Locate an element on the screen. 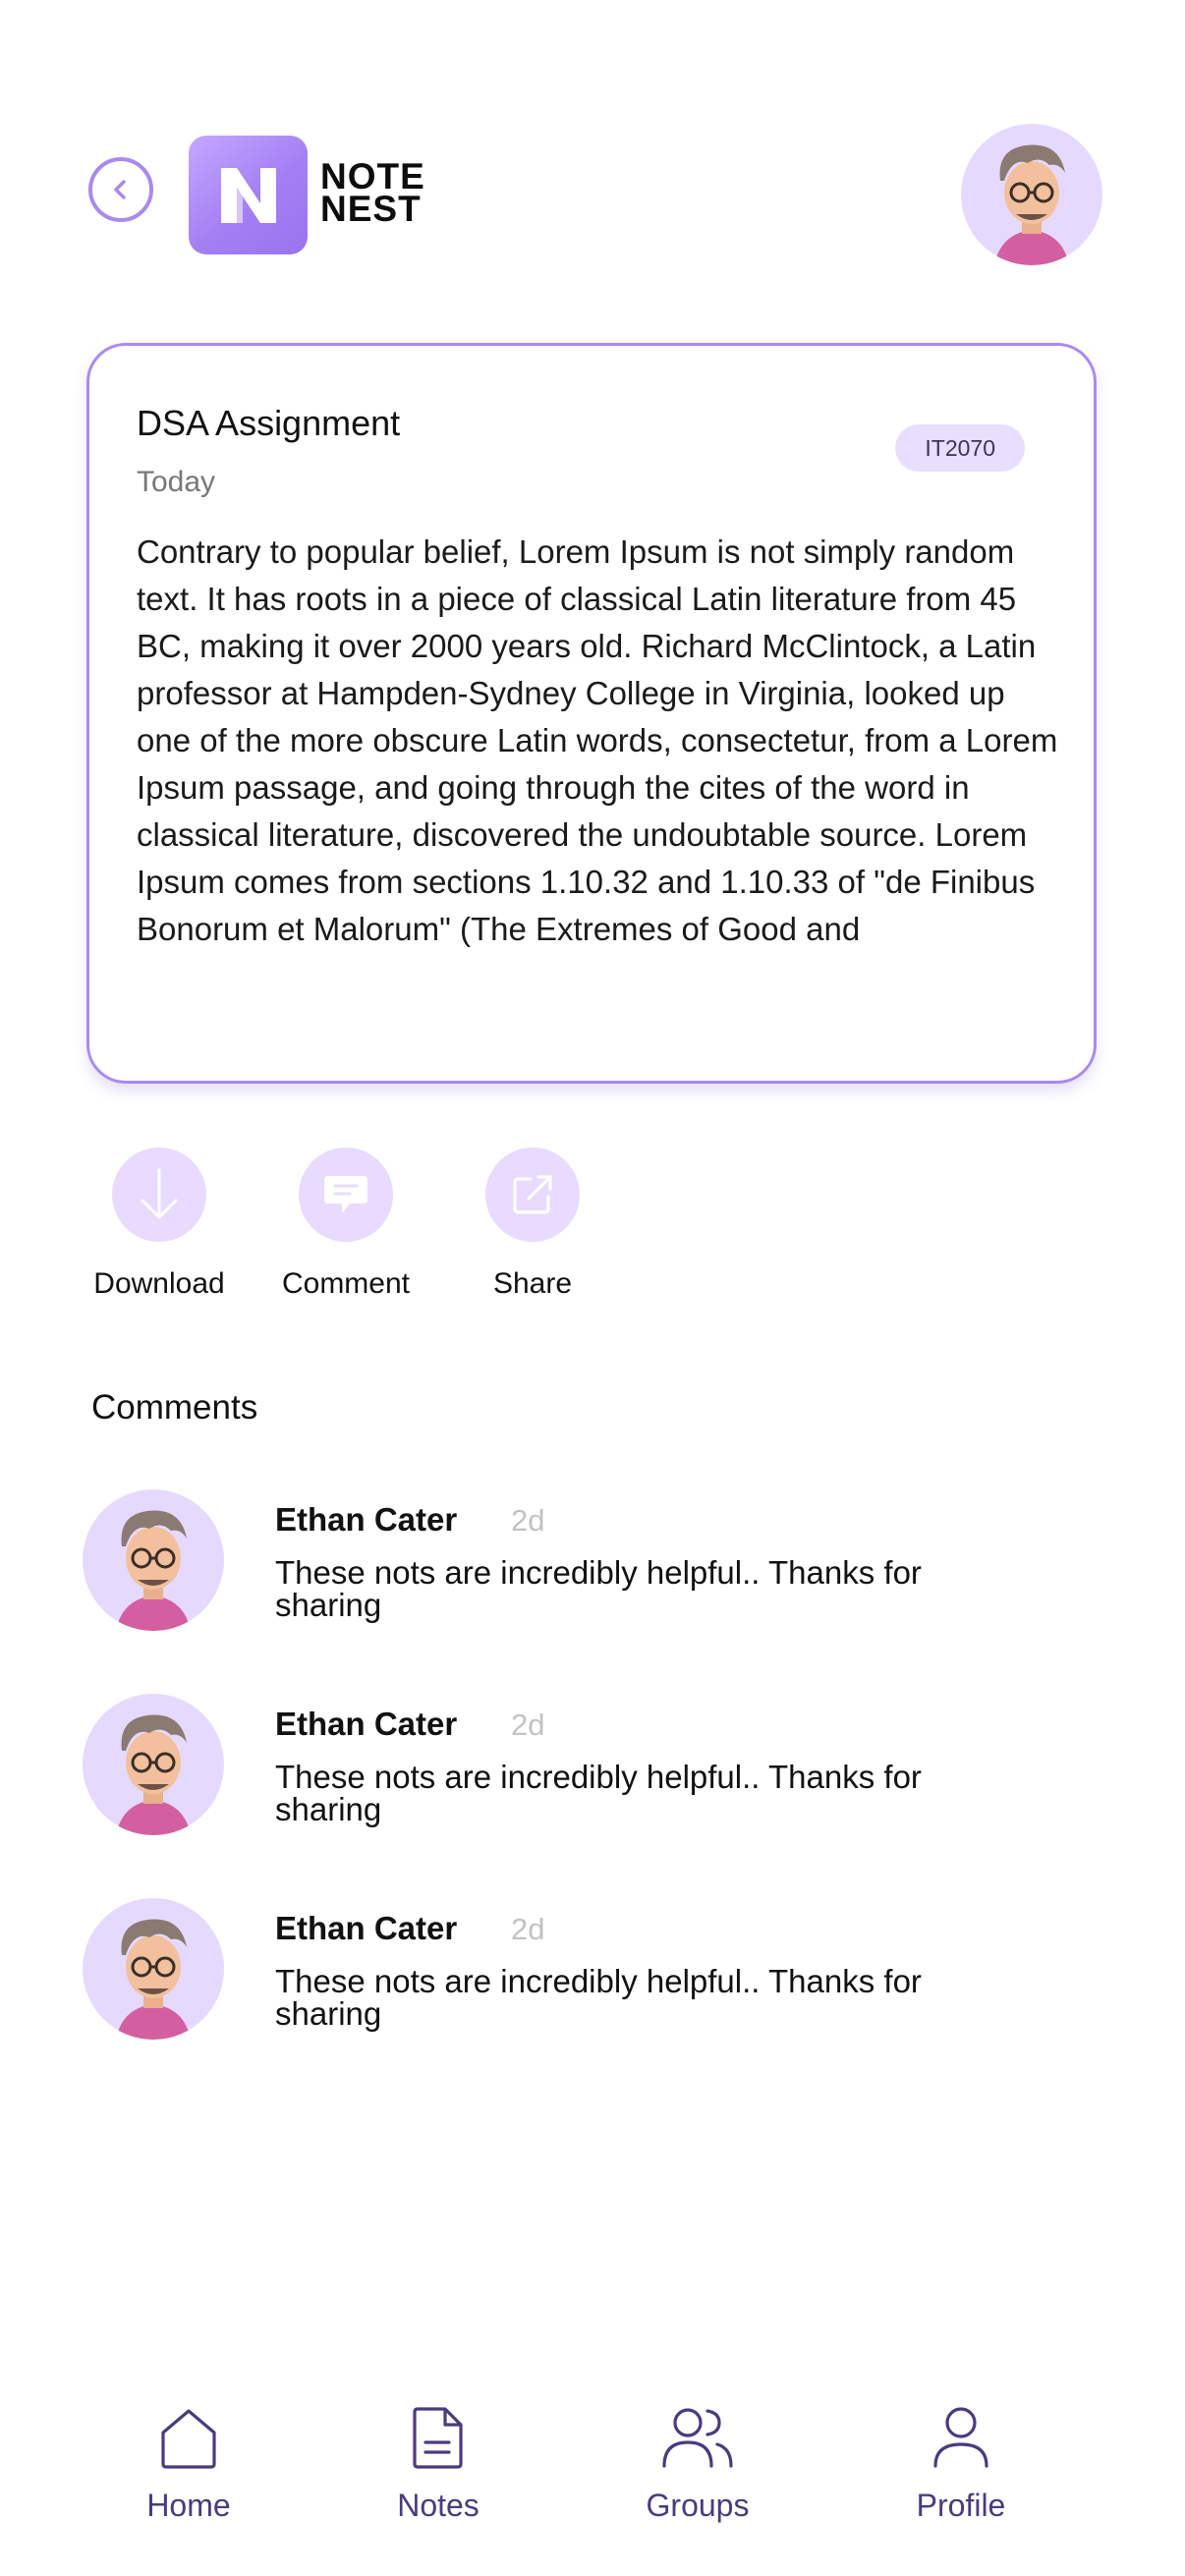 The width and height of the screenshot is (1185, 2576). nav-notes-label: Notes is located at coordinates (439, 2505).